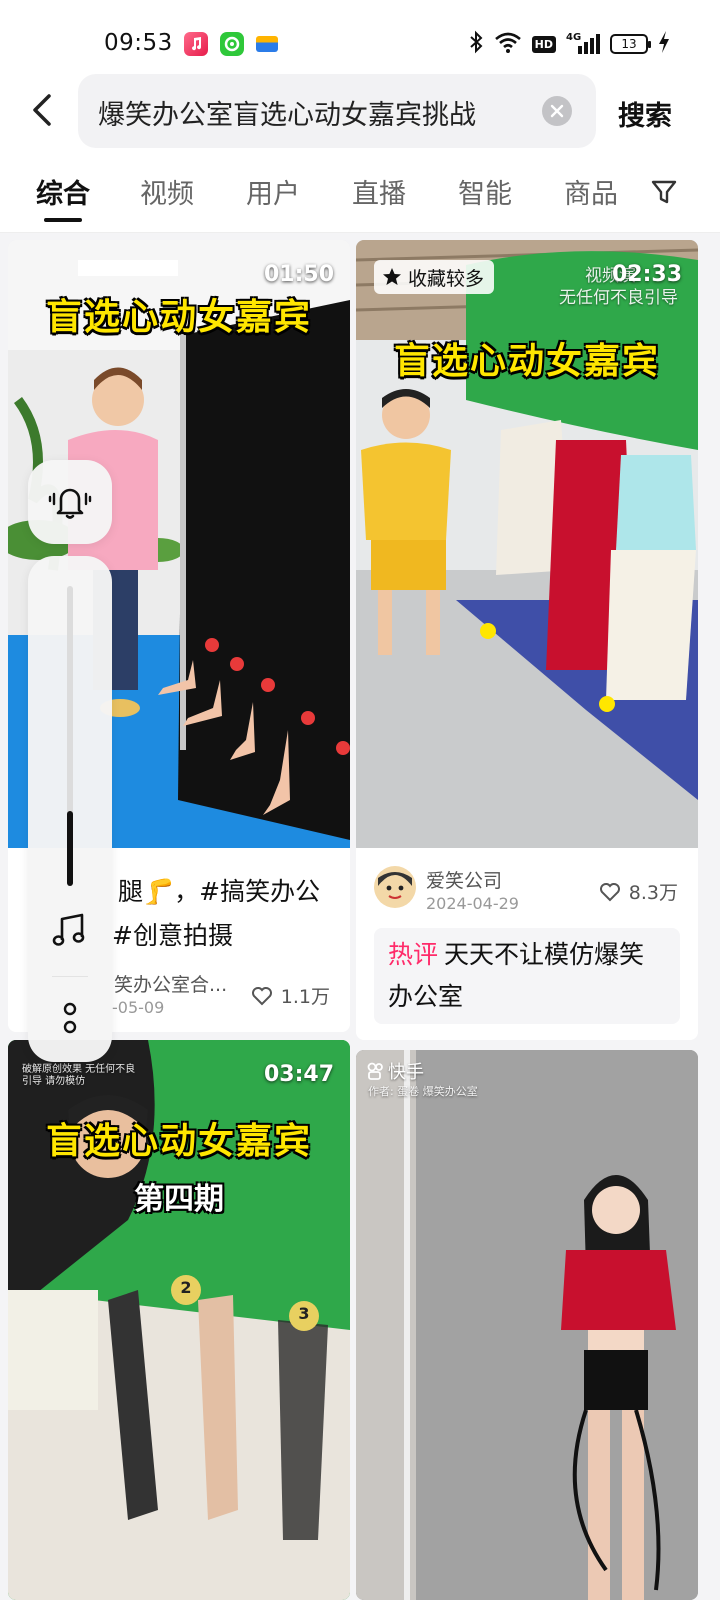 The height and width of the screenshot is (1600, 720). Describe the element at coordinates (232, 44) in the screenshot. I see `green-app-icon` at that location.